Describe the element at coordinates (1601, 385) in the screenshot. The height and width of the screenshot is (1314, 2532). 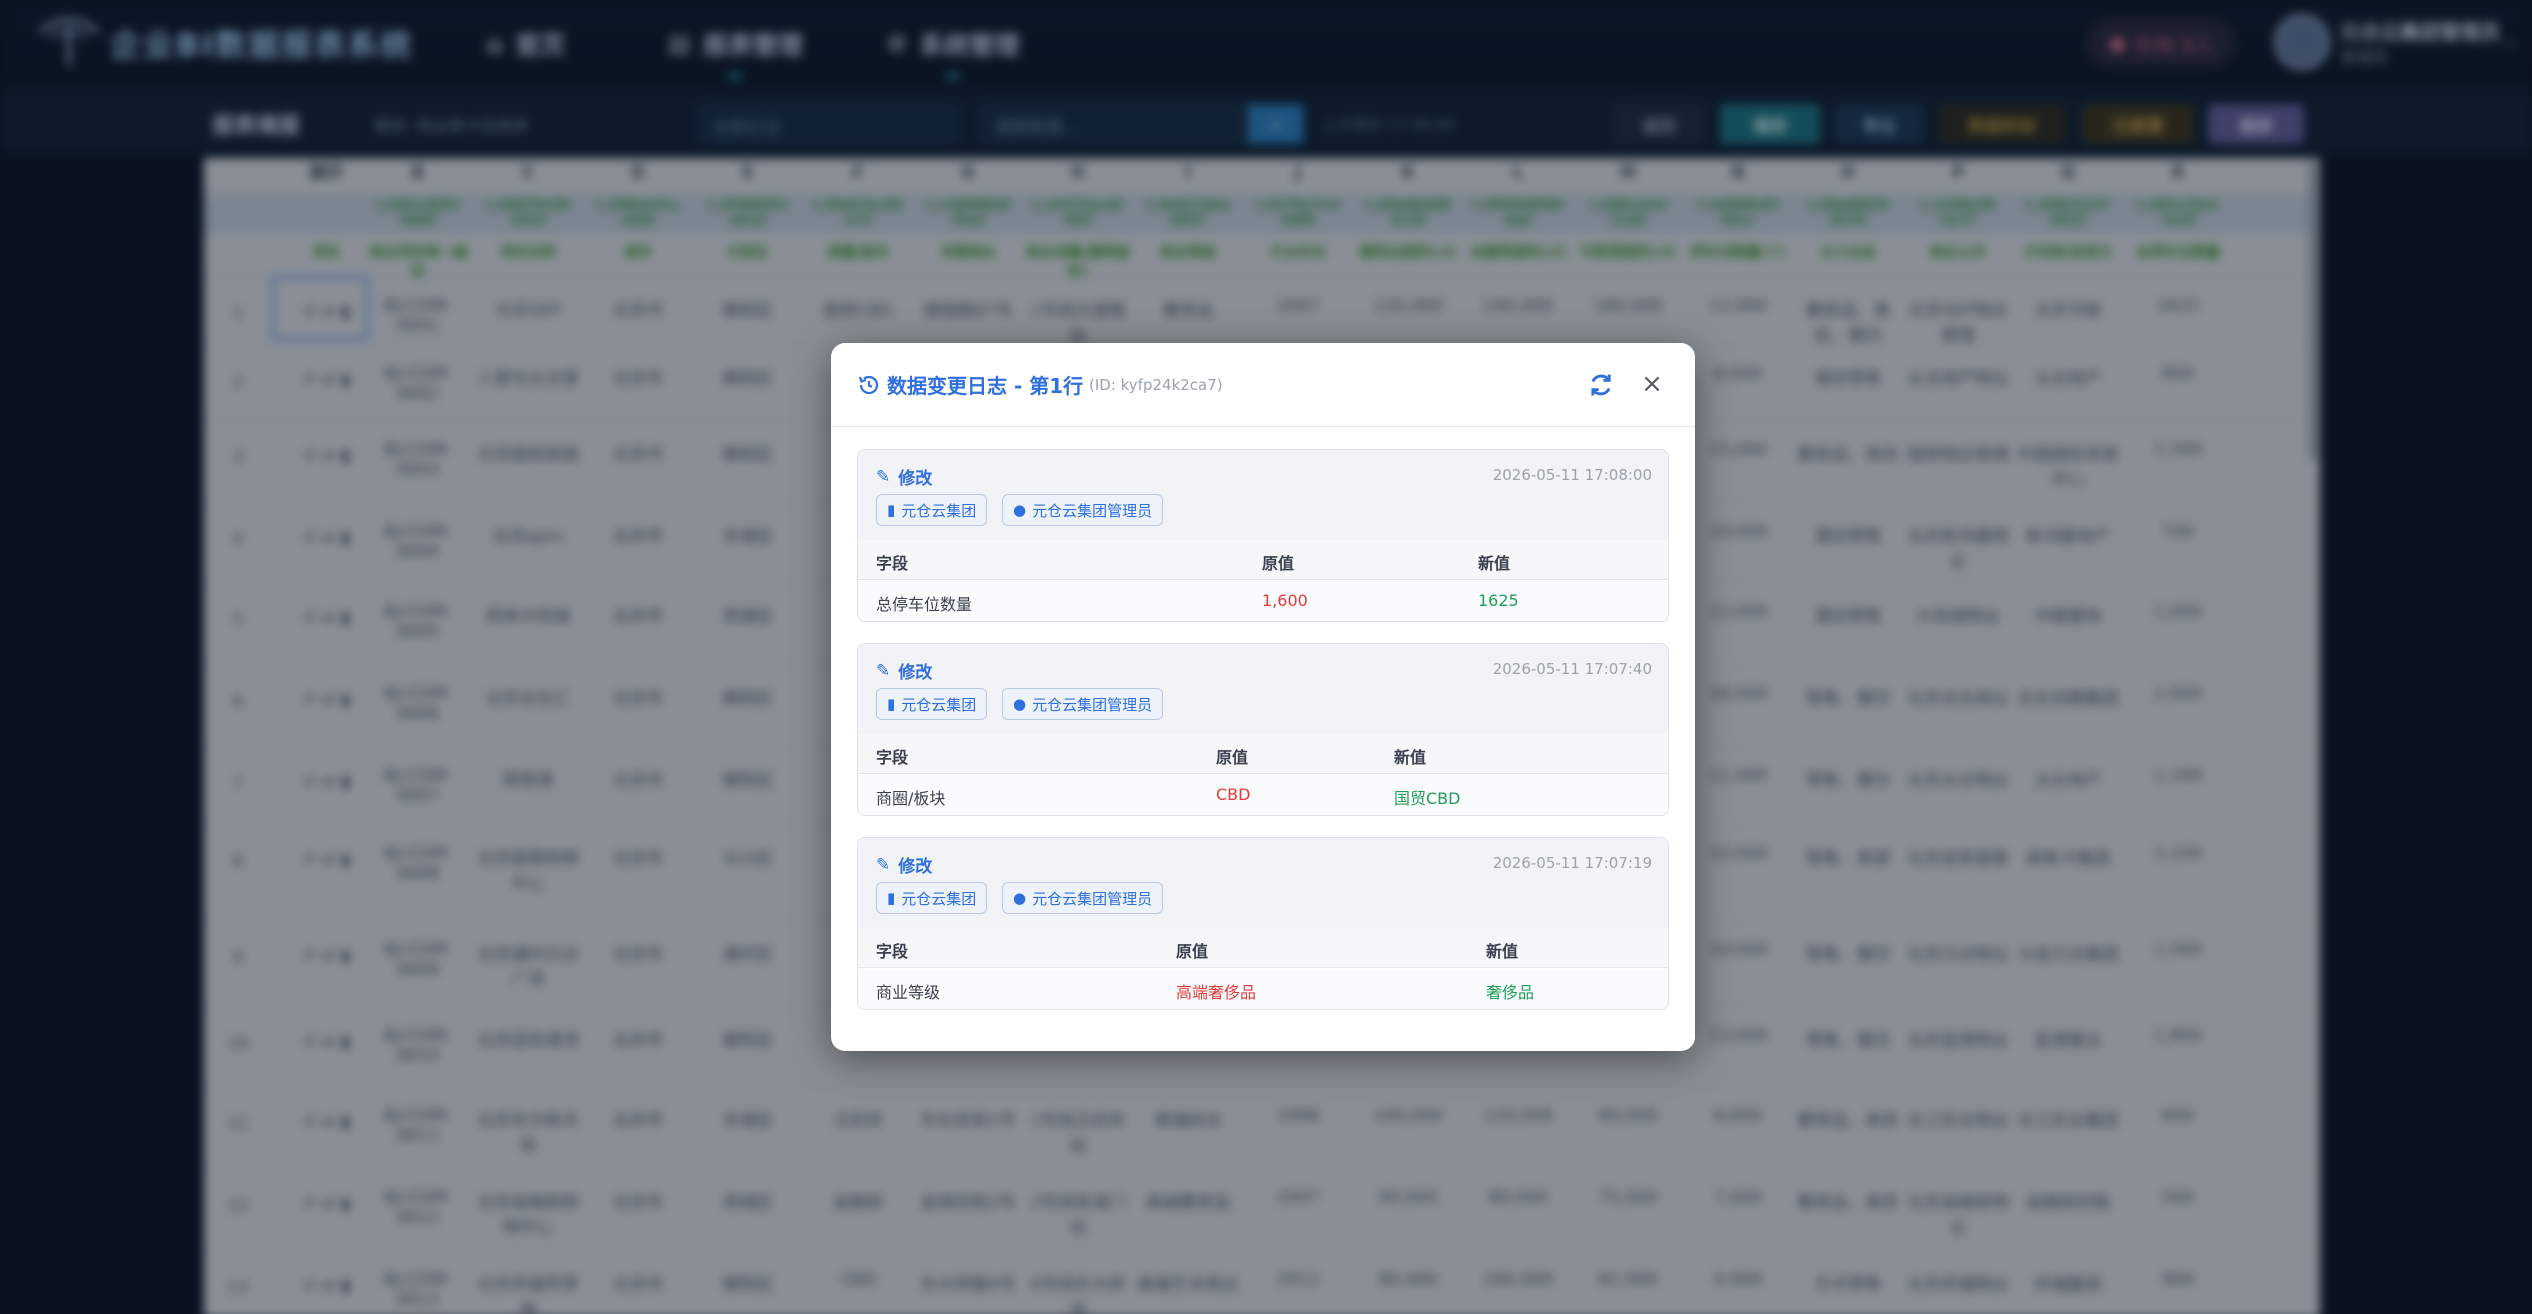
I see `refresh-icon` at that location.